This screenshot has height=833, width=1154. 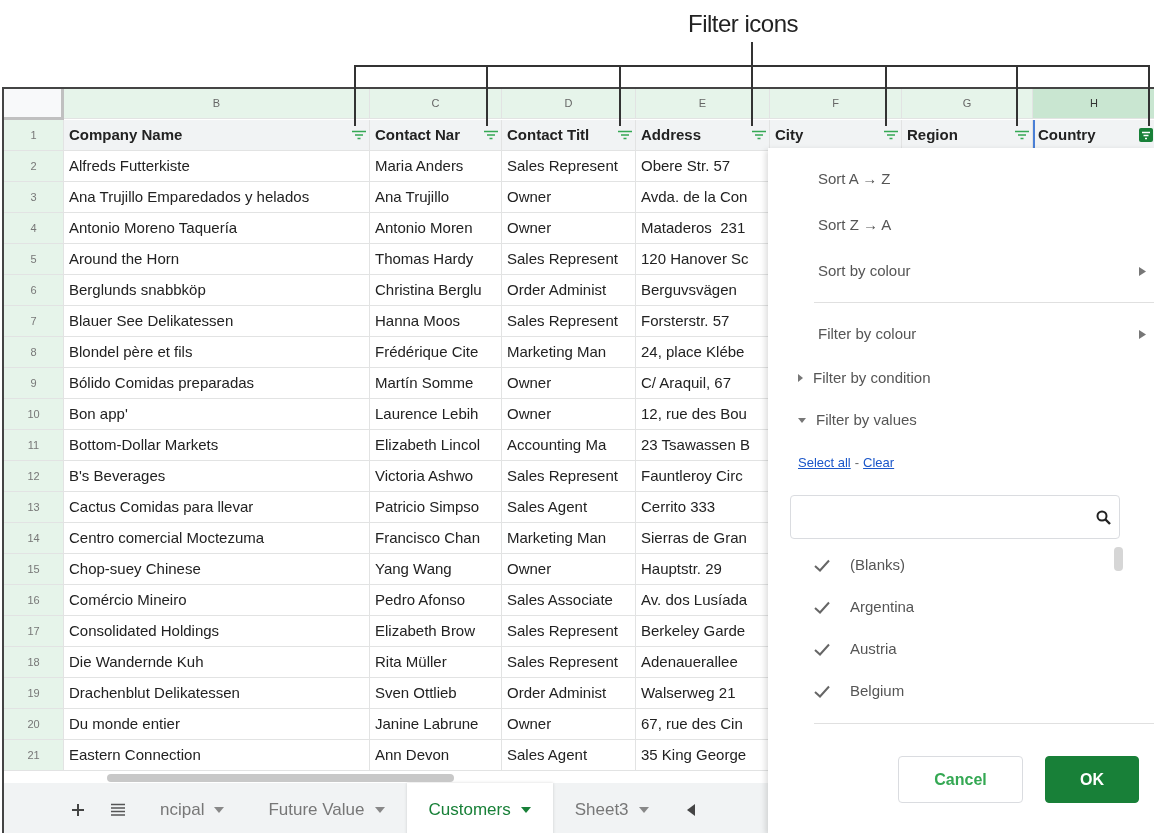 I want to click on row-number: 15, so click(x=34, y=569).